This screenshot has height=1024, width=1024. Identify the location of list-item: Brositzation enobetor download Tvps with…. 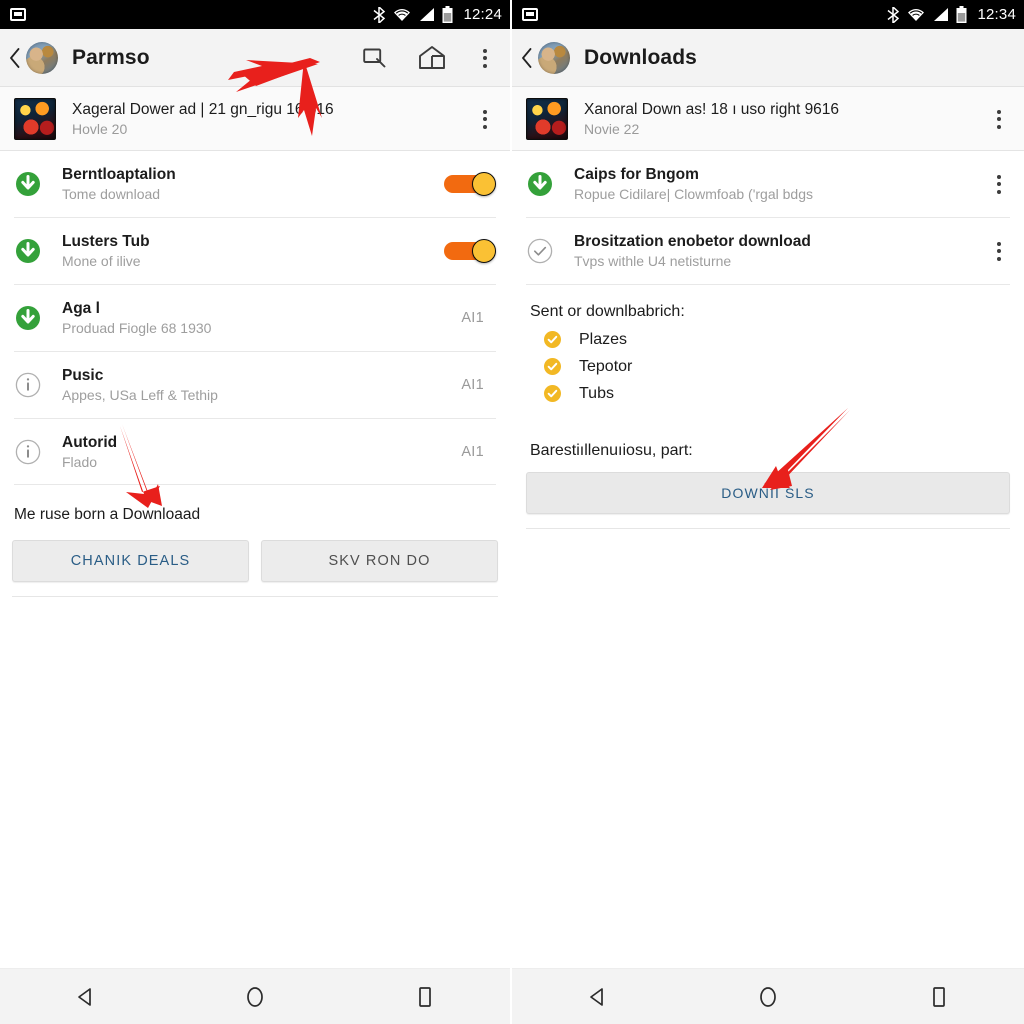
(768, 251).